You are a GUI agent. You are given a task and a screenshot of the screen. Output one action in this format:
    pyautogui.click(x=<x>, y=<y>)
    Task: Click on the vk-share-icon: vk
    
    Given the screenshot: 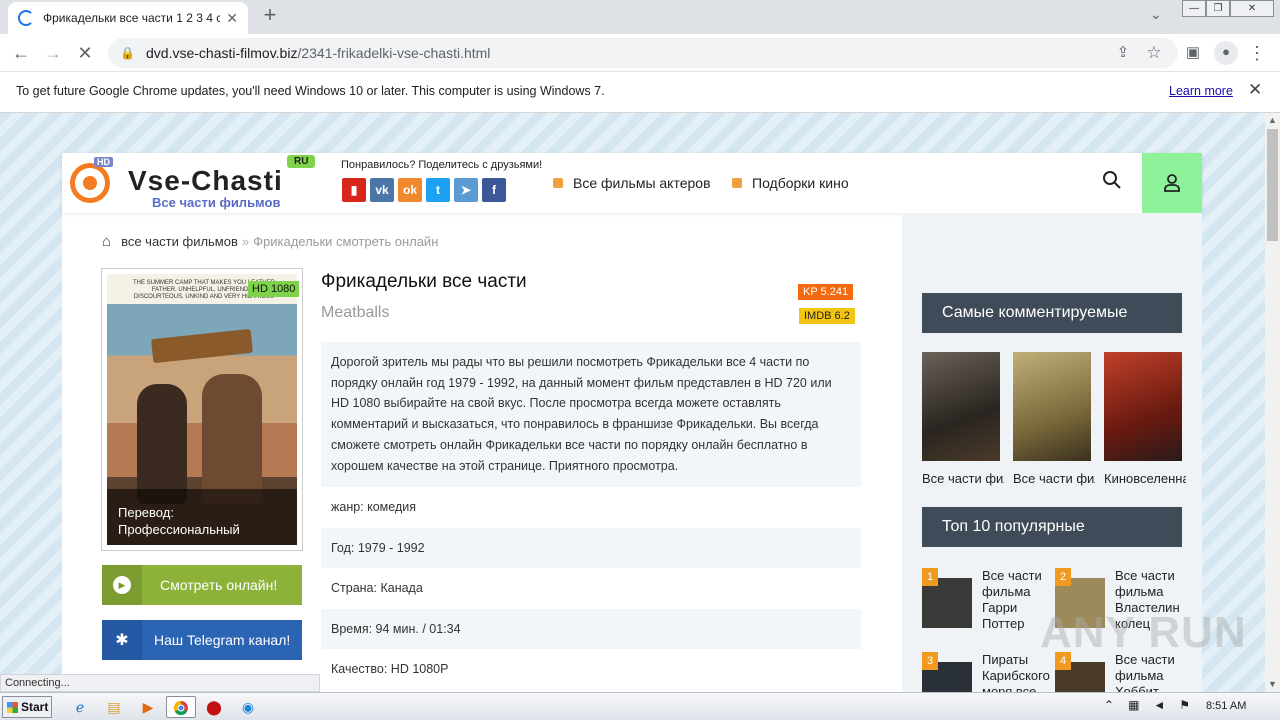 What is the action you would take?
    pyautogui.click(x=382, y=190)
    